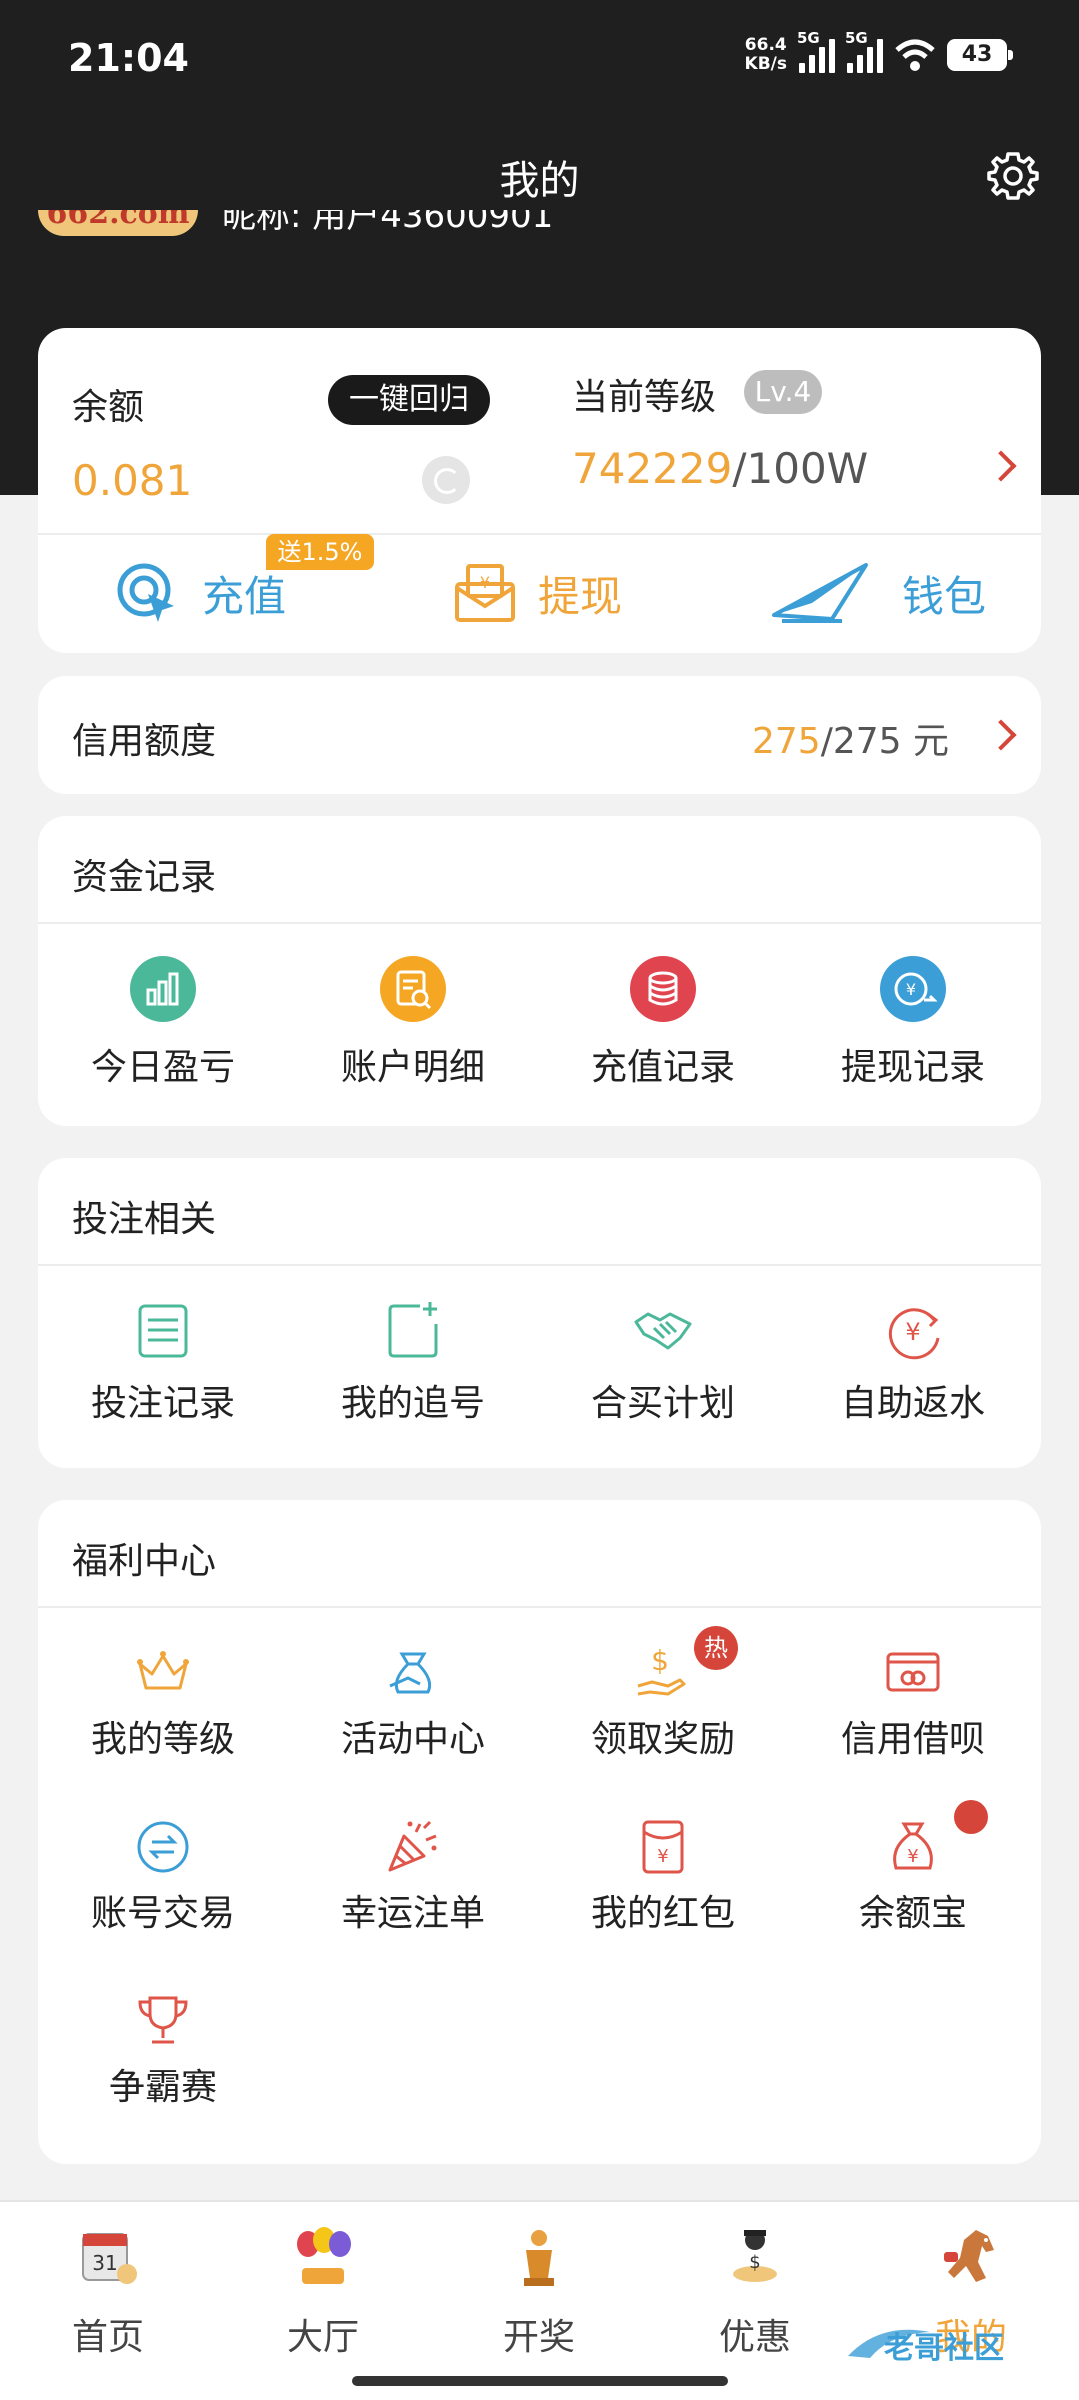 Image resolution: width=1079 pixels, height=2400 pixels. What do you see at coordinates (1013, 176) in the screenshot?
I see `gear-icon` at bounding box center [1013, 176].